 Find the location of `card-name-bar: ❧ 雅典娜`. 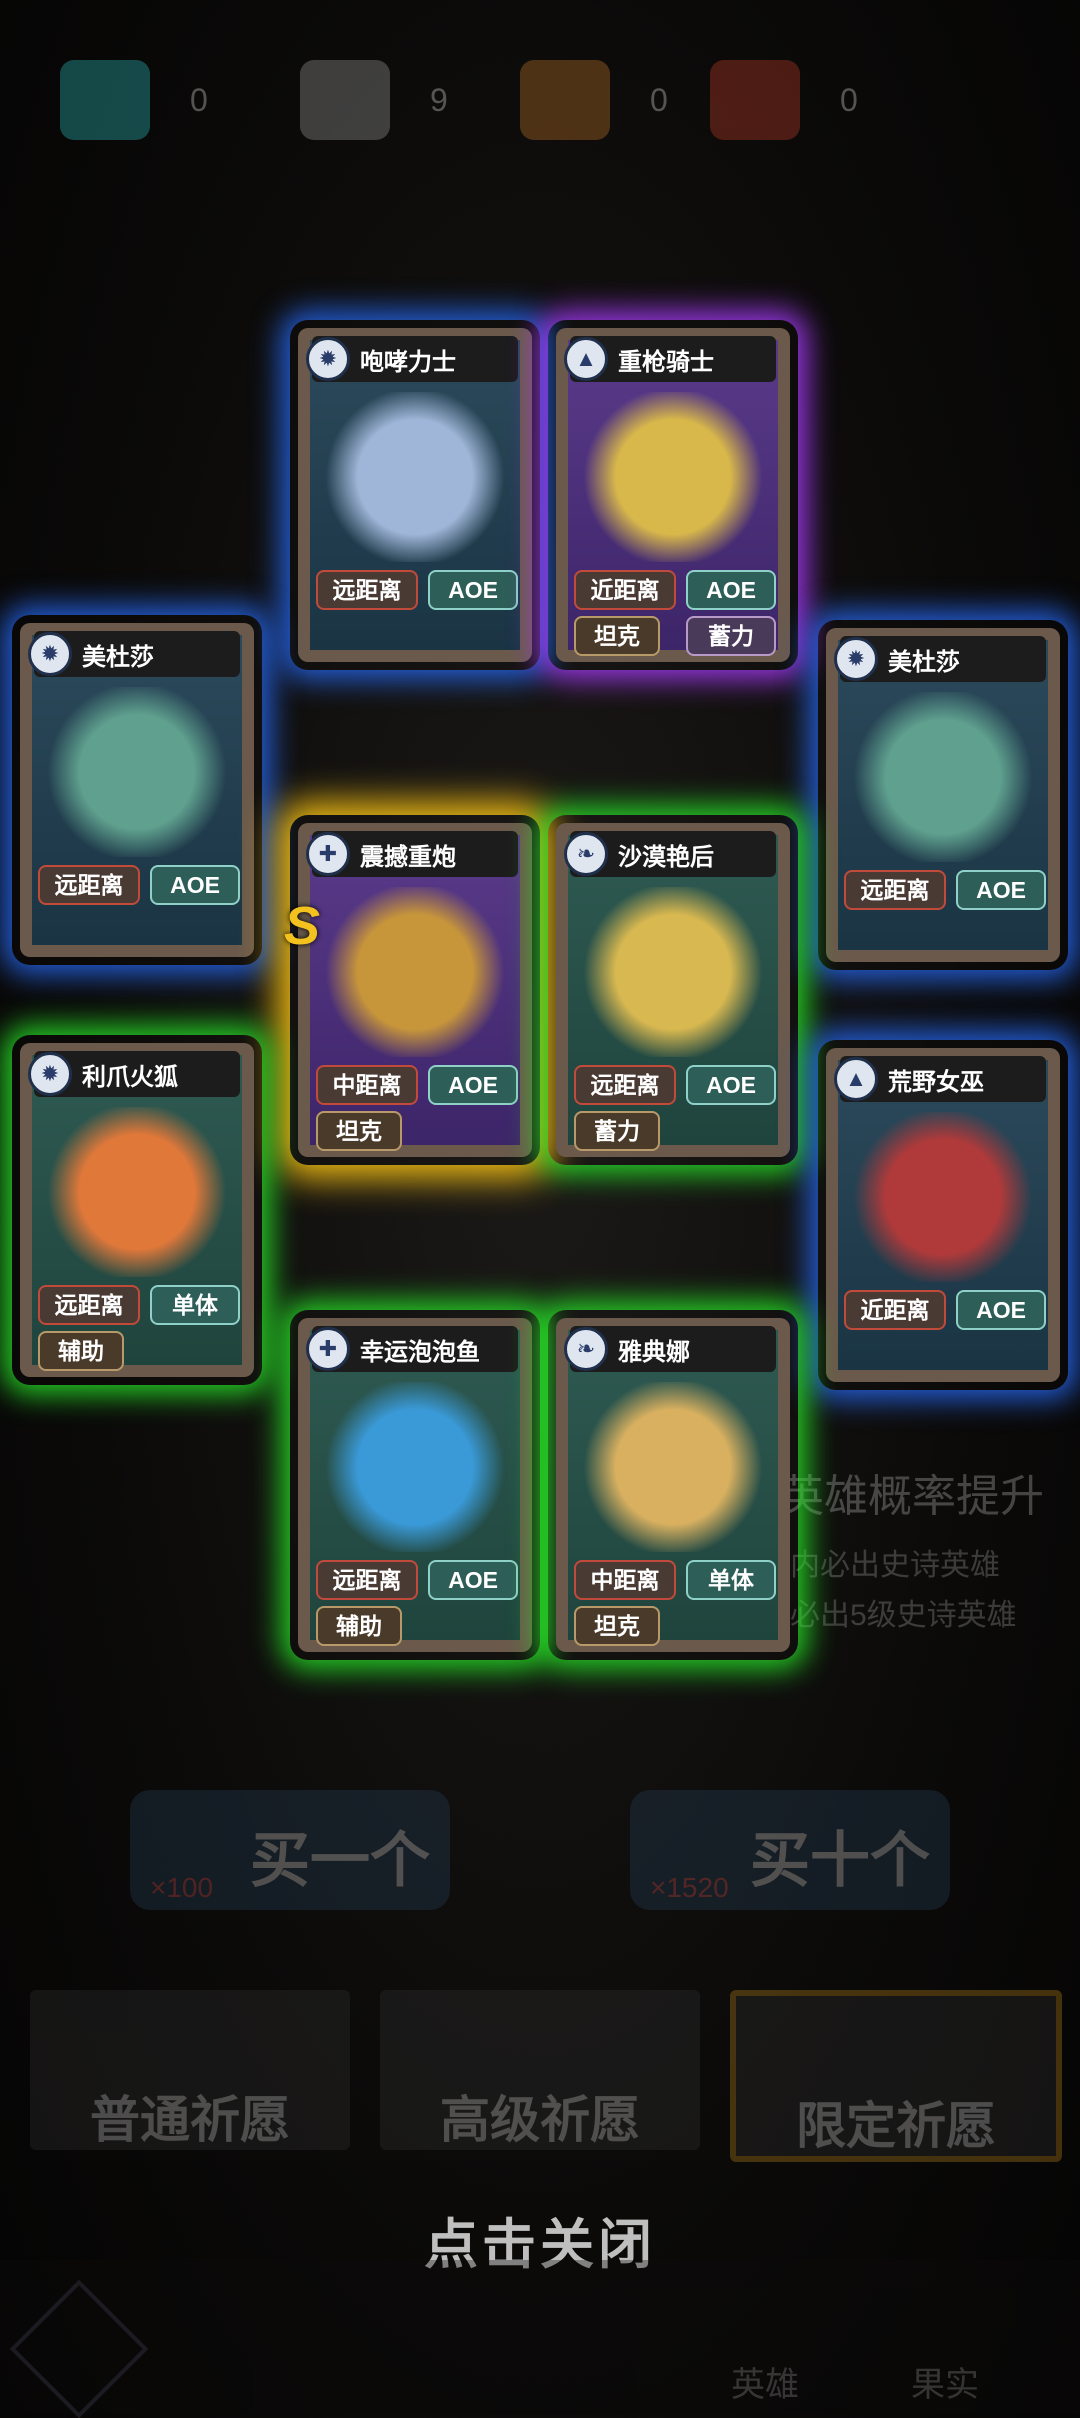

card-name-bar: ❧ 雅典娜 is located at coordinates (670, 1349).